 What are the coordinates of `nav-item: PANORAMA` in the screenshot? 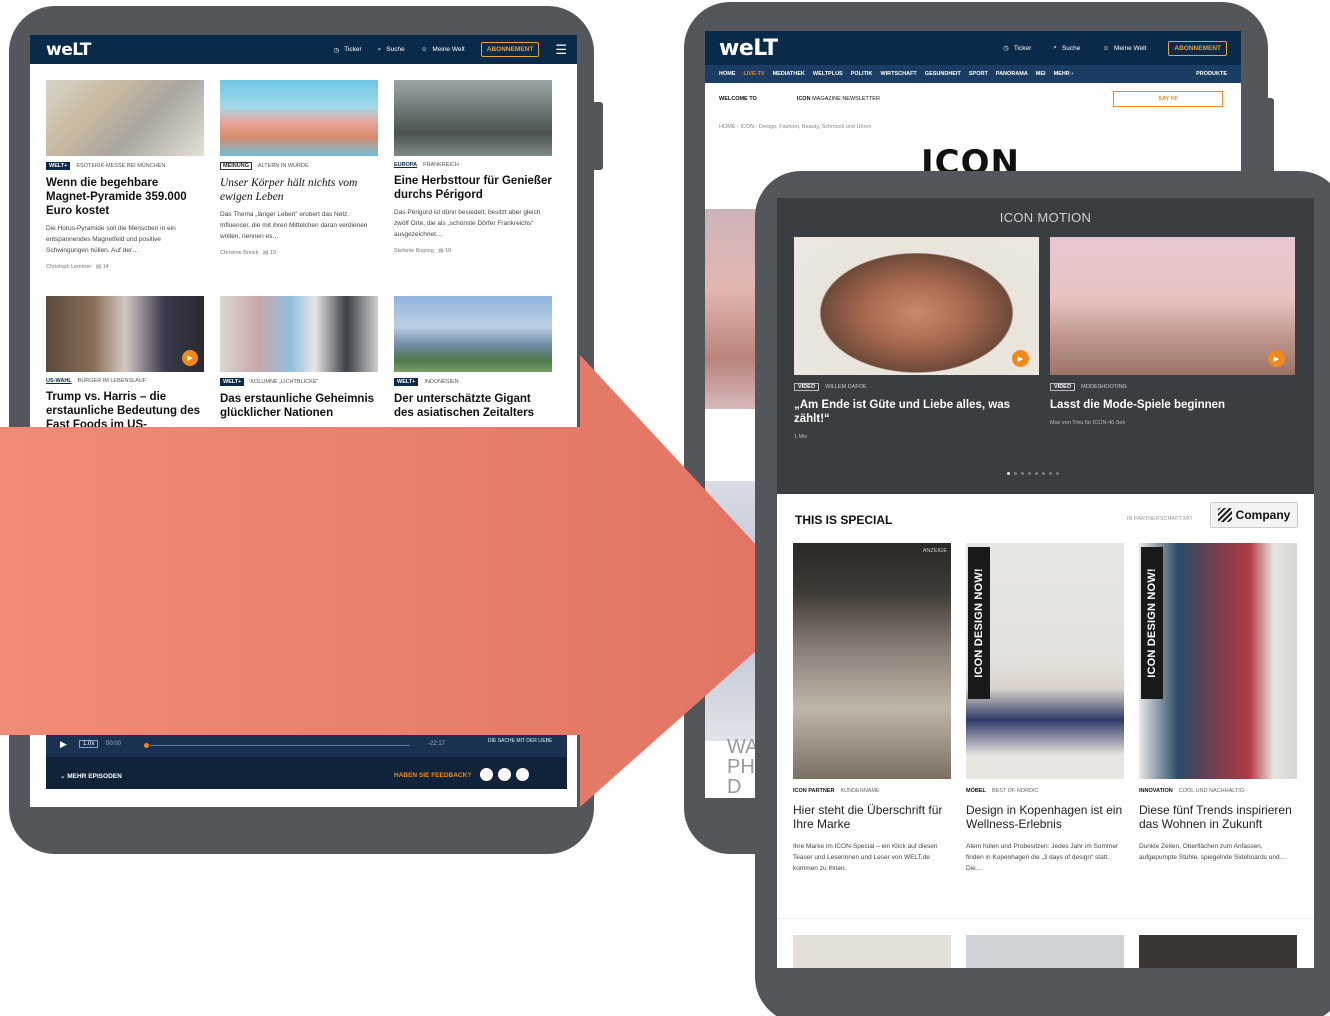 It's located at (1012, 74).